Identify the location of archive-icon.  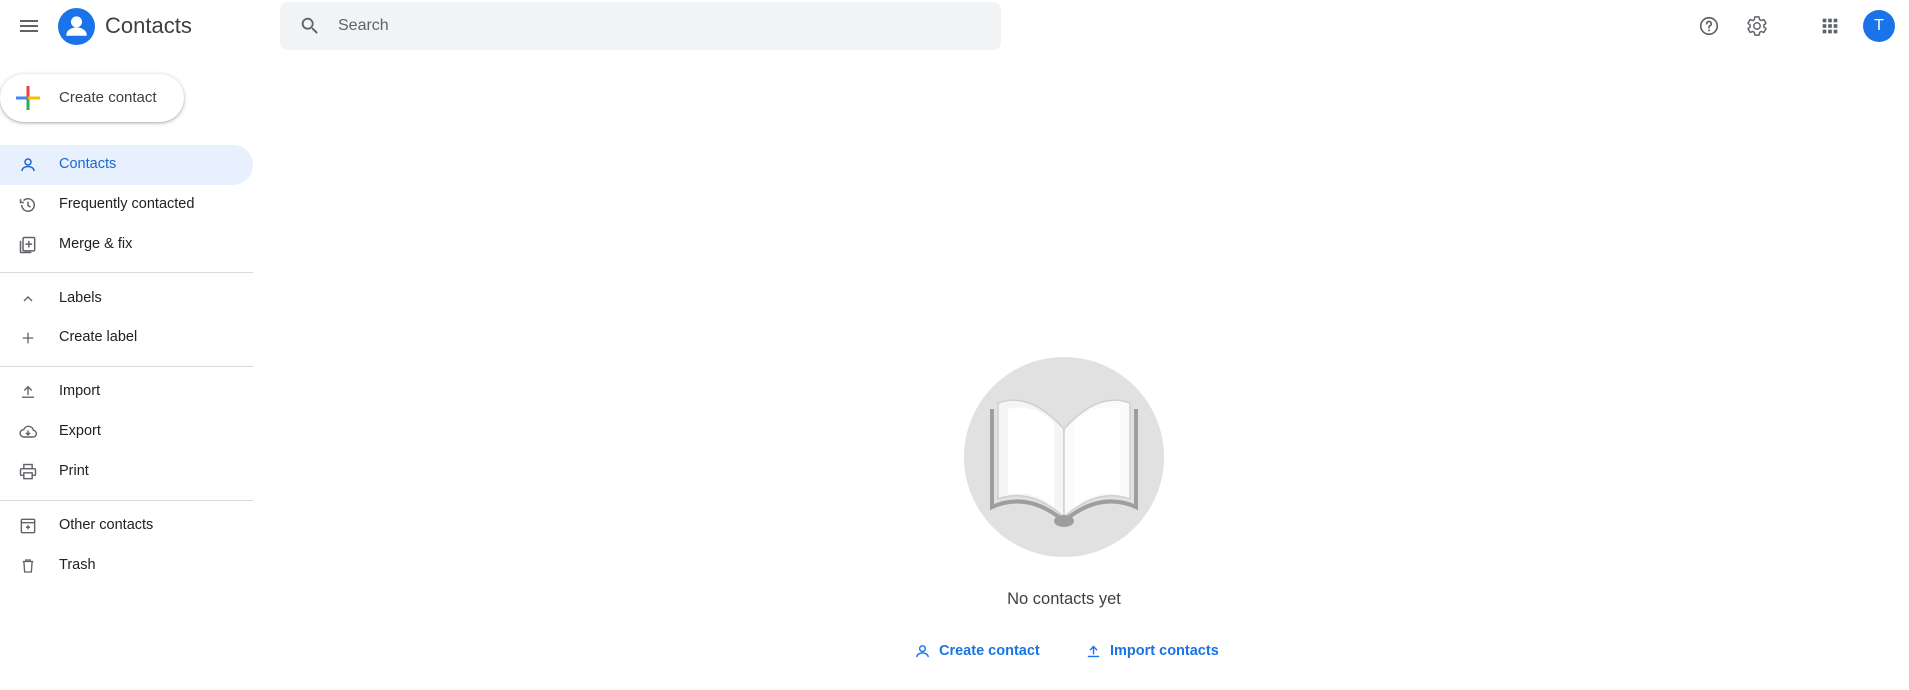
(28, 526).